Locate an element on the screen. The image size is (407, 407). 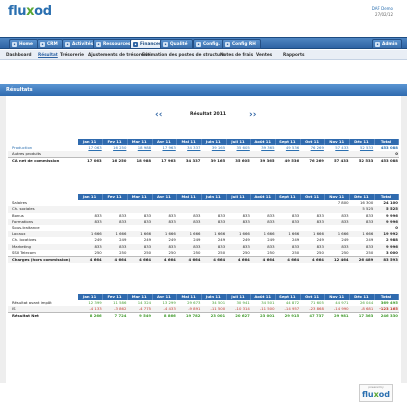
tab-crm: • CRM is located at coordinates (50, 44).